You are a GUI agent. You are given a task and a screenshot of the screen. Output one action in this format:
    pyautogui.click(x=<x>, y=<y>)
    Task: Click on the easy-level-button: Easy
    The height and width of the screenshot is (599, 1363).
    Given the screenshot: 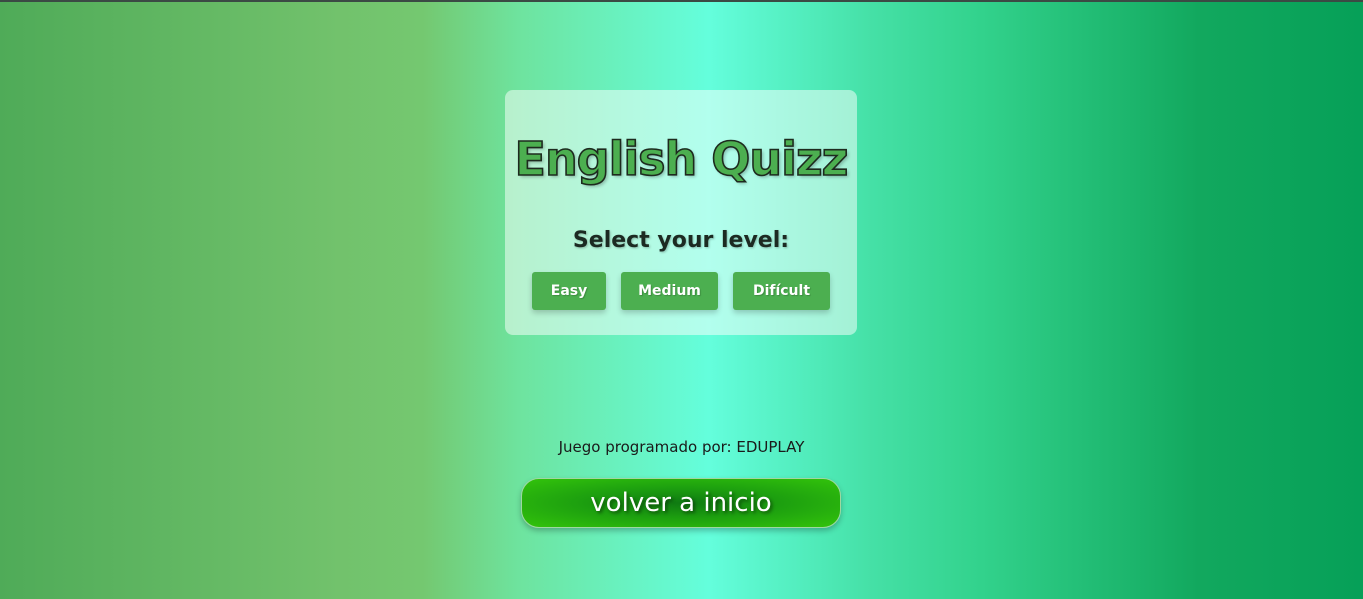 What is the action you would take?
    pyautogui.click(x=569, y=291)
    